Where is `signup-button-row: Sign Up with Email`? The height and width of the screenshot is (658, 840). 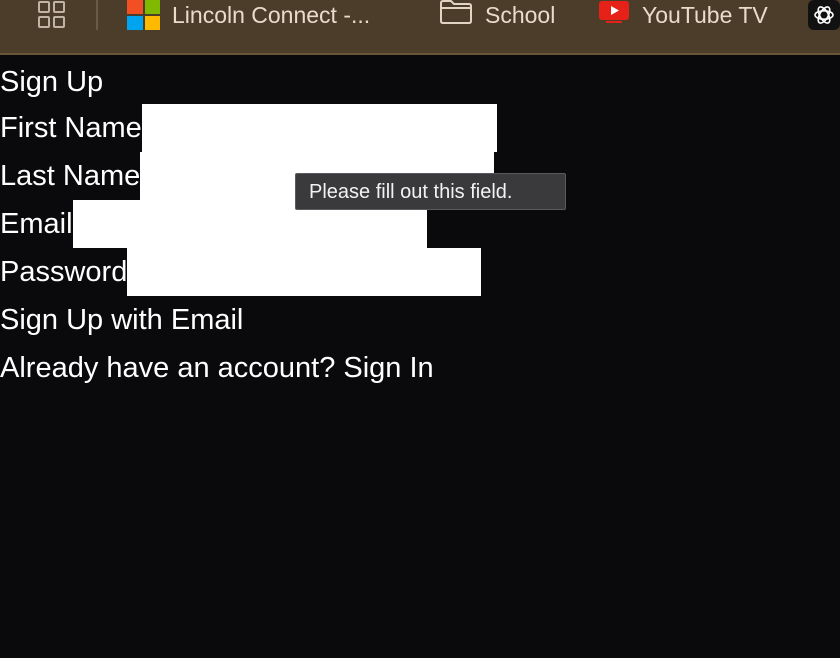 signup-button-row: Sign Up with Email is located at coordinates (121, 320).